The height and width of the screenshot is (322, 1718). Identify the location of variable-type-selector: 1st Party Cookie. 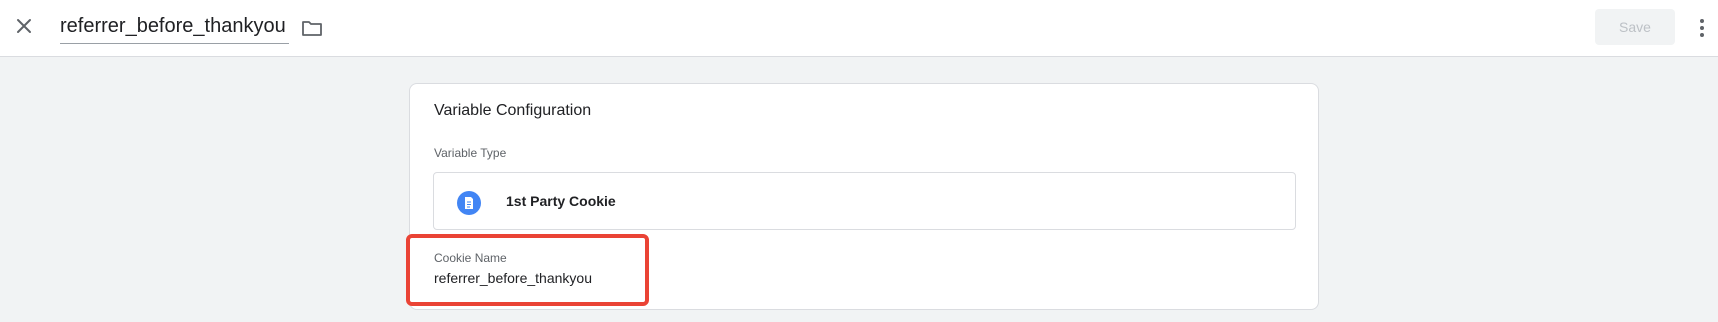
(864, 201).